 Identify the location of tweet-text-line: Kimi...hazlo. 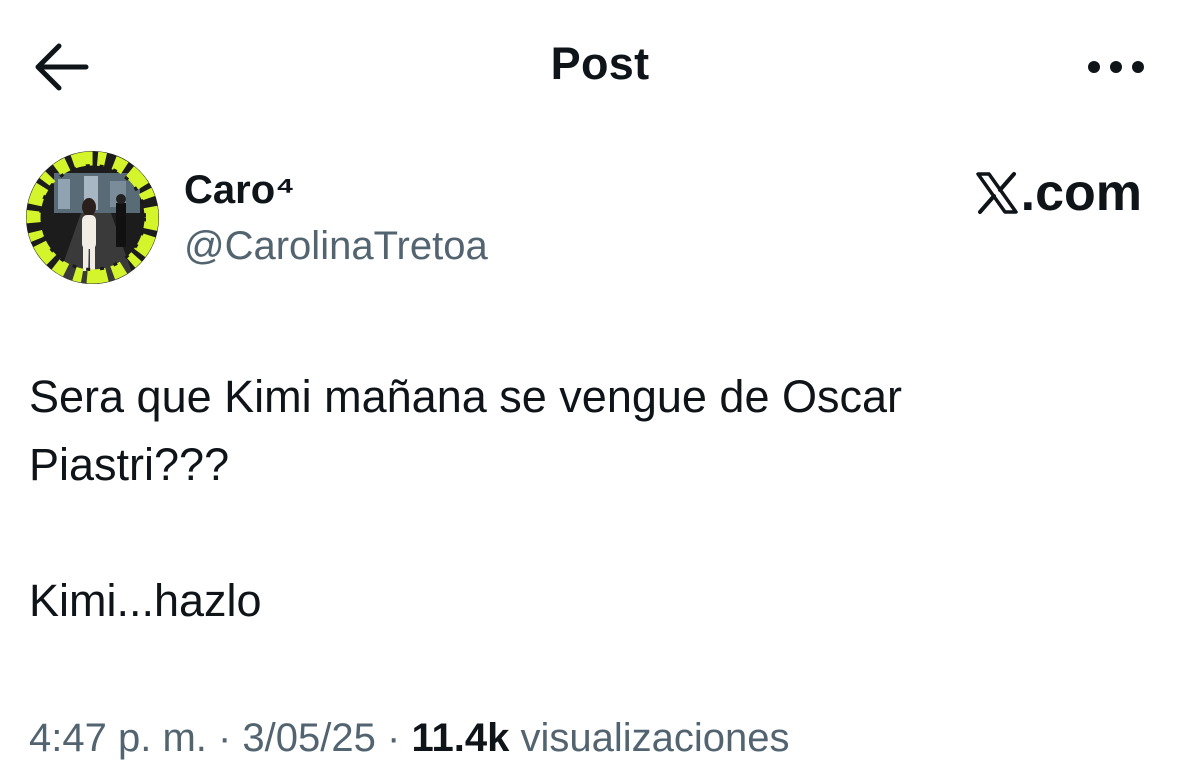
(145, 600).